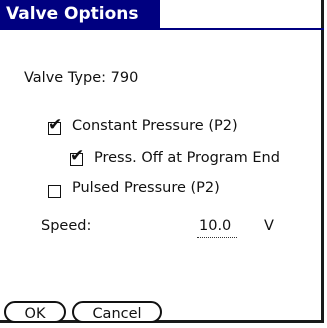 This screenshot has height=328, width=327. I want to click on press-off-at-program-end-checkbox: ✔, so click(77, 157).